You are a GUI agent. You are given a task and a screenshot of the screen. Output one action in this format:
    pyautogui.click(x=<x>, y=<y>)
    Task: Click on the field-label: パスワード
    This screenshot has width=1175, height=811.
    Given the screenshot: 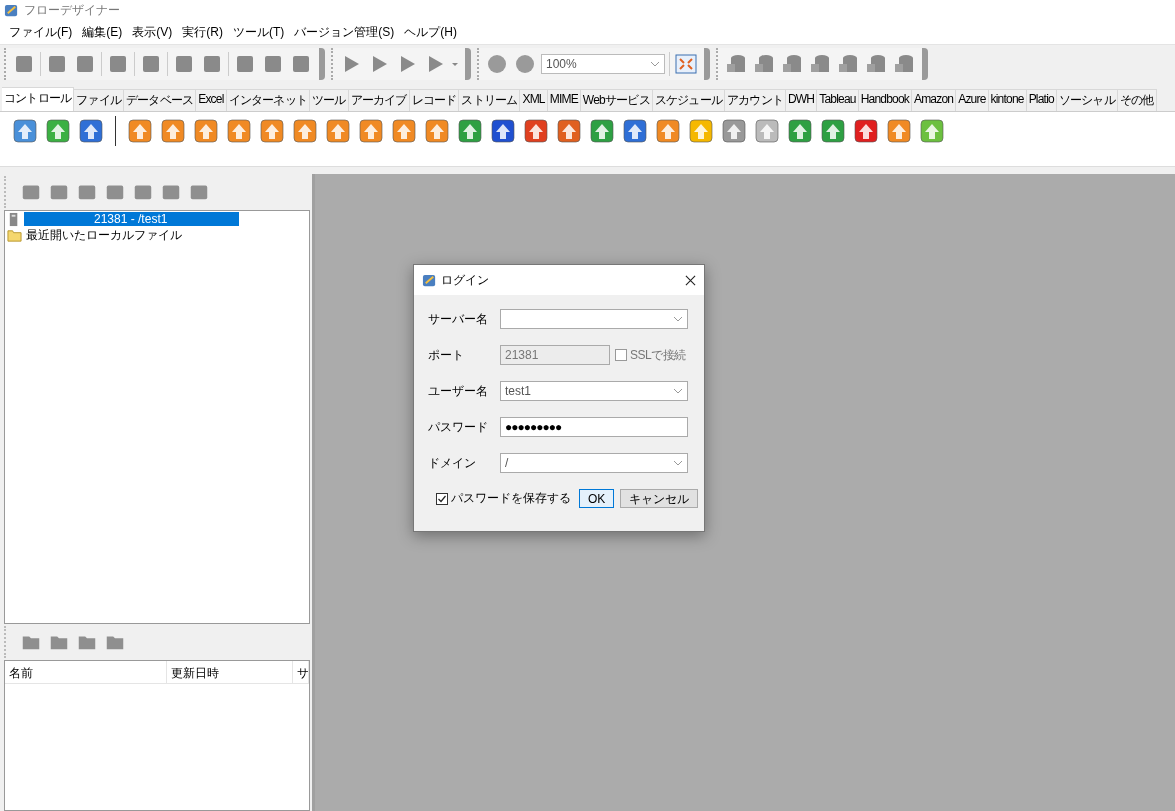 What is the action you would take?
    pyautogui.click(x=458, y=427)
    